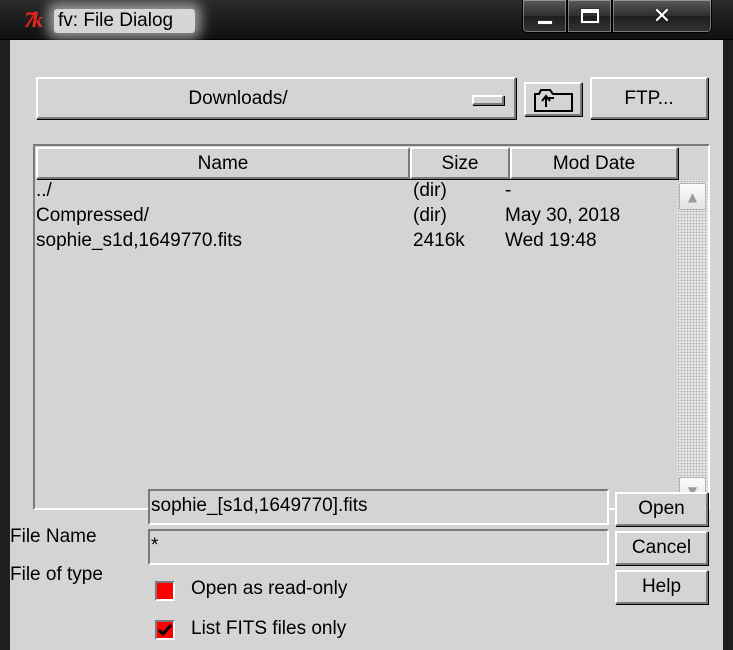 The height and width of the screenshot is (650, 733). I want to click on close-button: ✕, so click(662, 16).